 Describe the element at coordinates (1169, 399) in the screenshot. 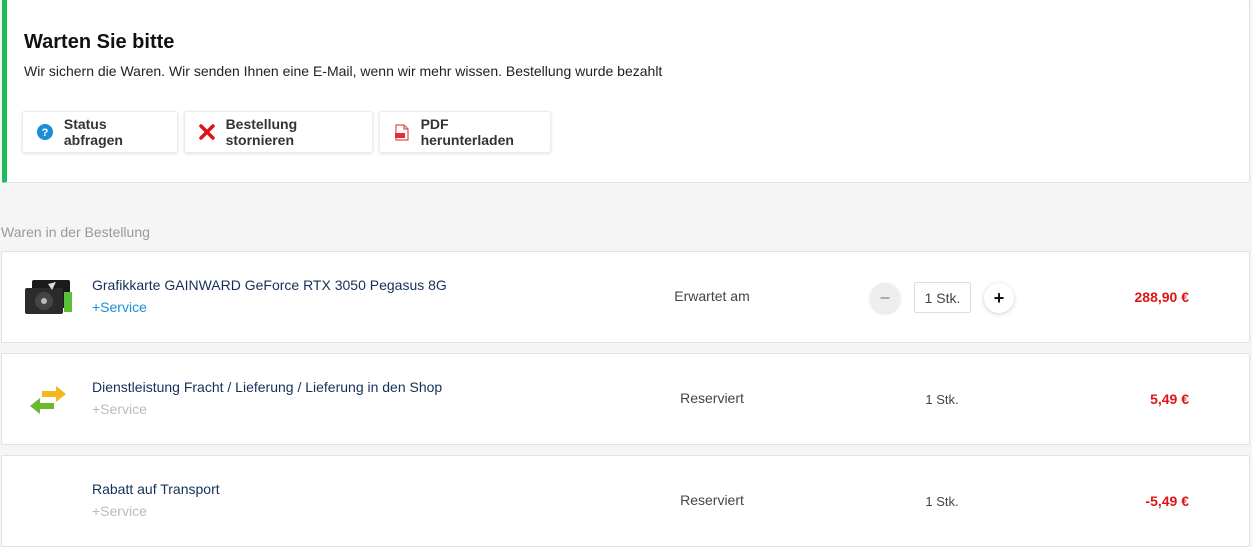

I see `item-price: 5,49 €` at that location.